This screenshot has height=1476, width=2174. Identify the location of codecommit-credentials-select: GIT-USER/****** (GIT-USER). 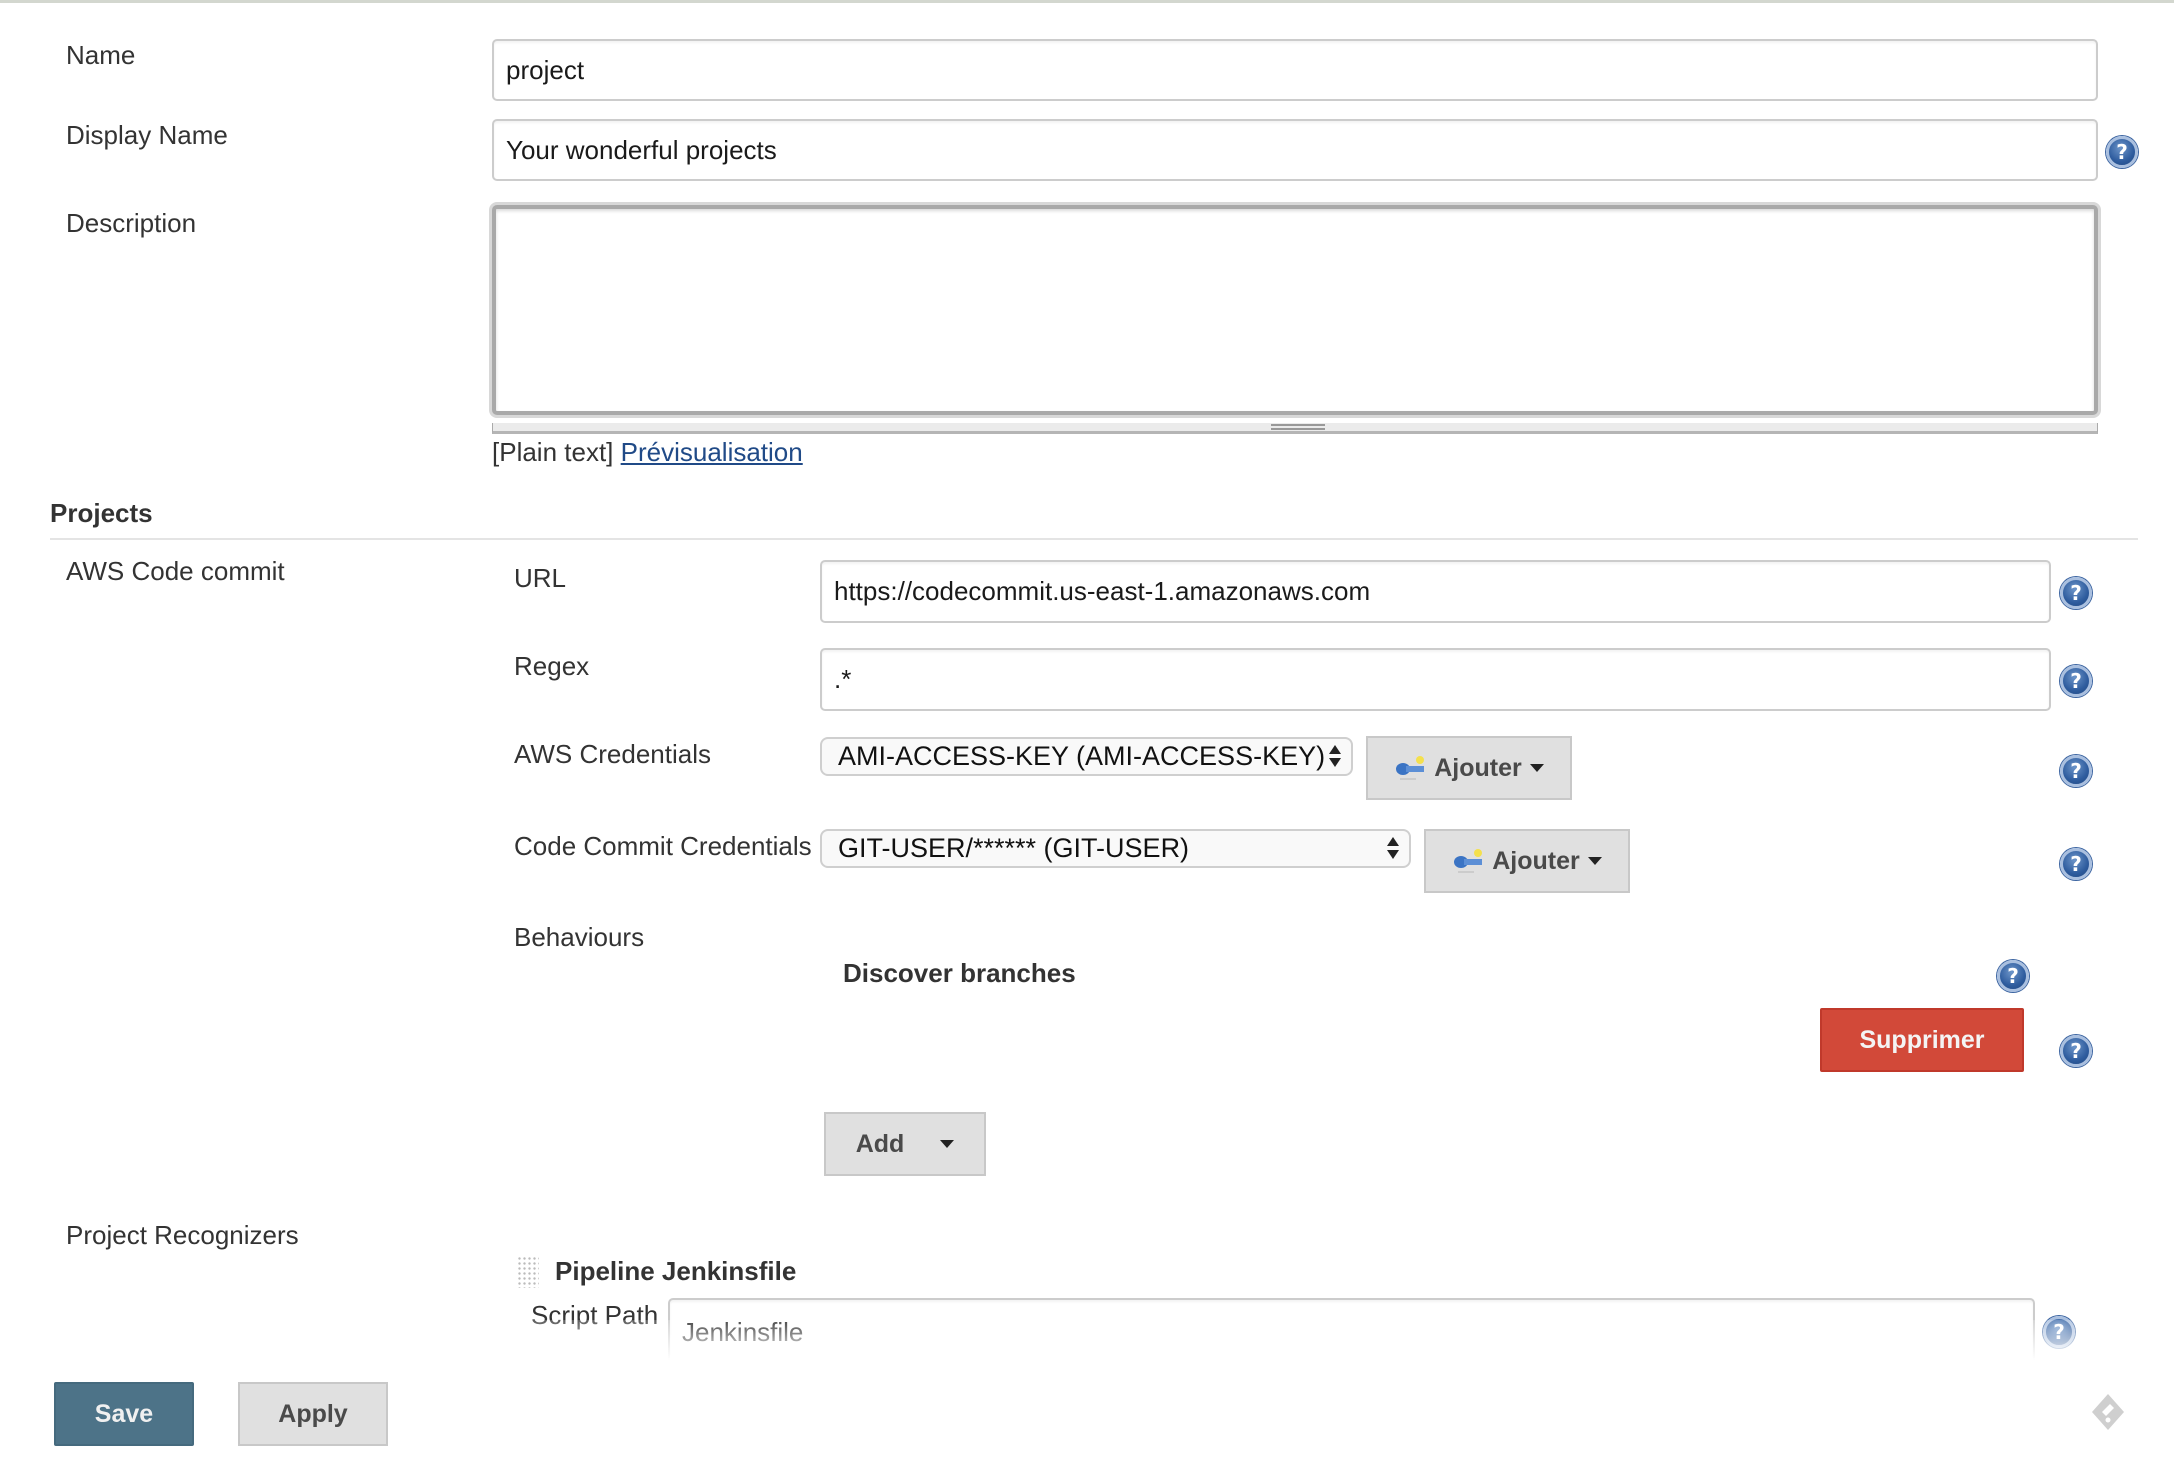
(1115, 848).